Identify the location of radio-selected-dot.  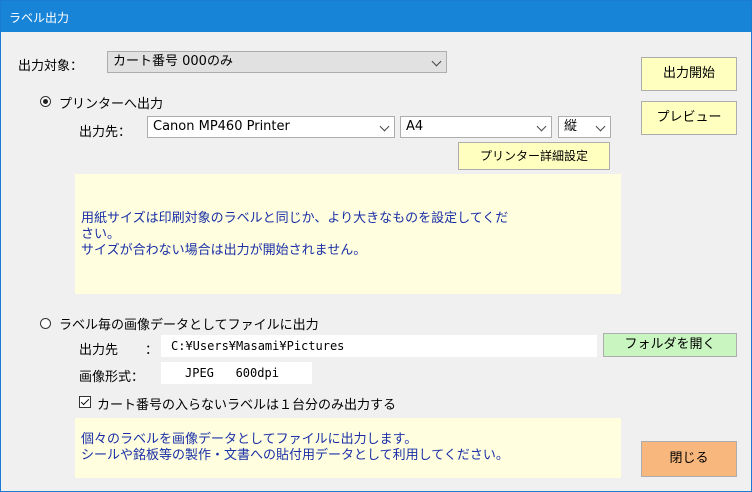
(45, 101).